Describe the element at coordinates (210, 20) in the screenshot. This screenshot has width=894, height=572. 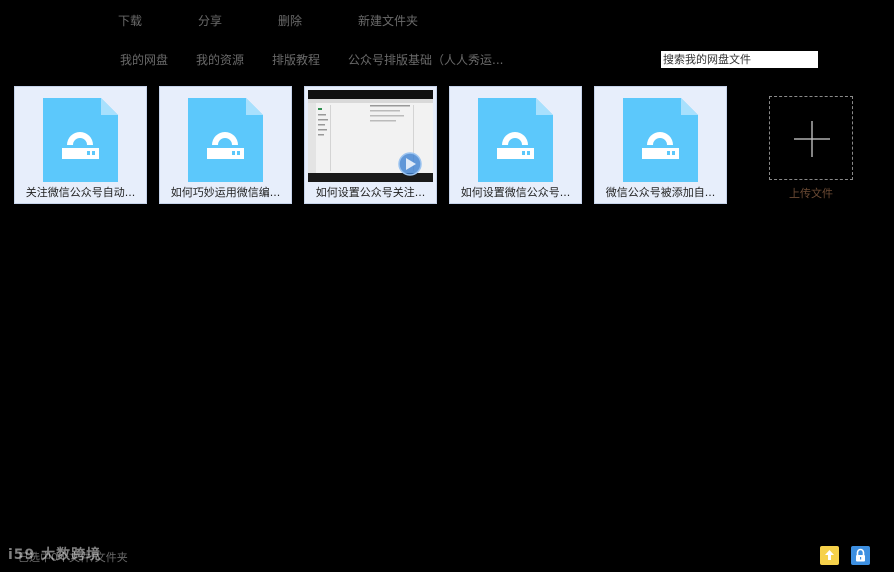
I see `share-button: 分享` at that location.